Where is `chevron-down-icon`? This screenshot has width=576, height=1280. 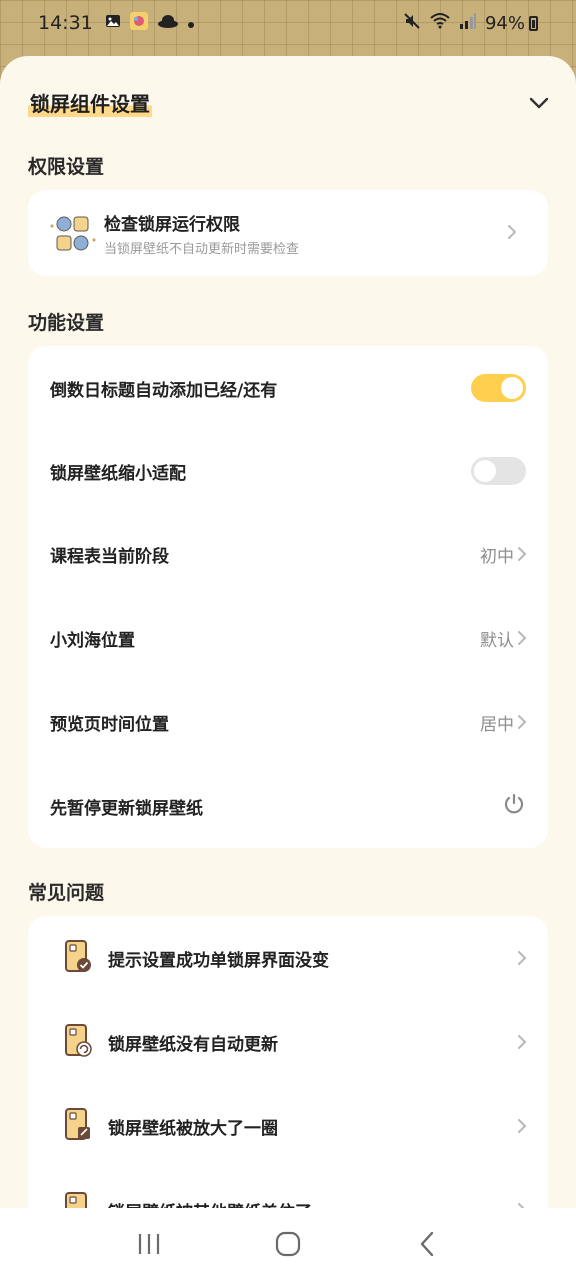 chevron-down-icon is located at coordinates (539, 103).